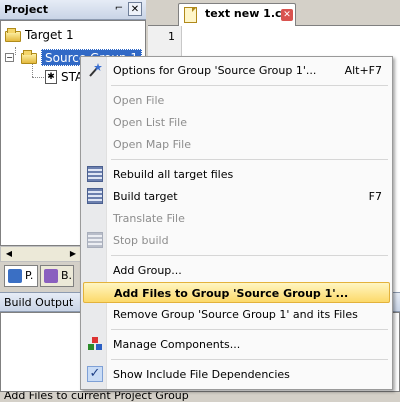 The width and height of the screenshot is (400, 402). I want to click on tab-project: P., so click(21, 276).